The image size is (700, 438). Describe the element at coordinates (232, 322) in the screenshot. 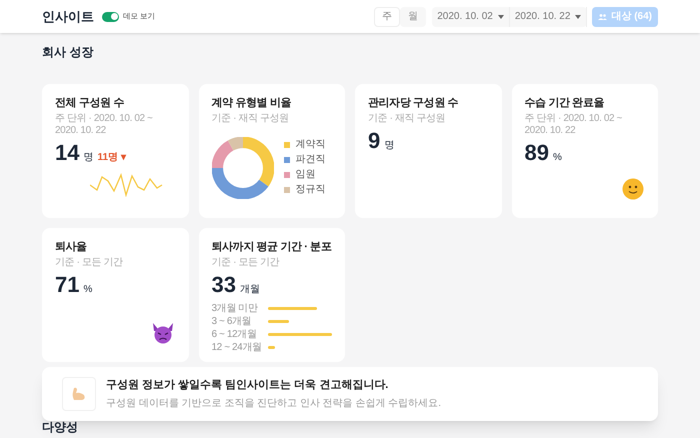

I see `bar-label: 3 ~ 6개월` at that location.